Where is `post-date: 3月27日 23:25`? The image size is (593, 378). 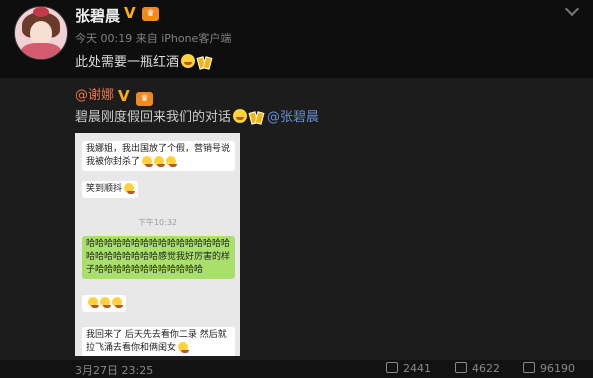
post-date: 3月27日 23:25 is located at coordinates (114, 370).